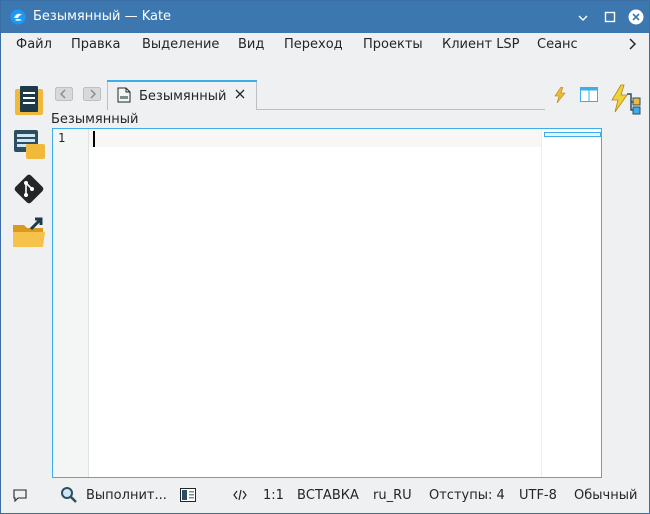 This screenshot has height=514, width=650. I want to click on menu-projects: Проекты, so click(393, 44).